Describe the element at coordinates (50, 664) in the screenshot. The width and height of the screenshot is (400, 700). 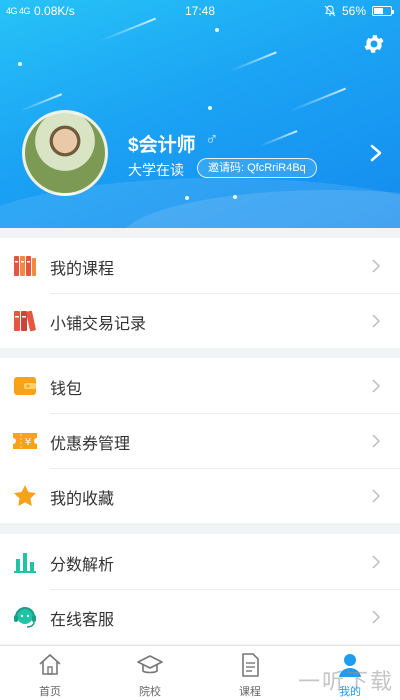
I see `home-icon` at that location.